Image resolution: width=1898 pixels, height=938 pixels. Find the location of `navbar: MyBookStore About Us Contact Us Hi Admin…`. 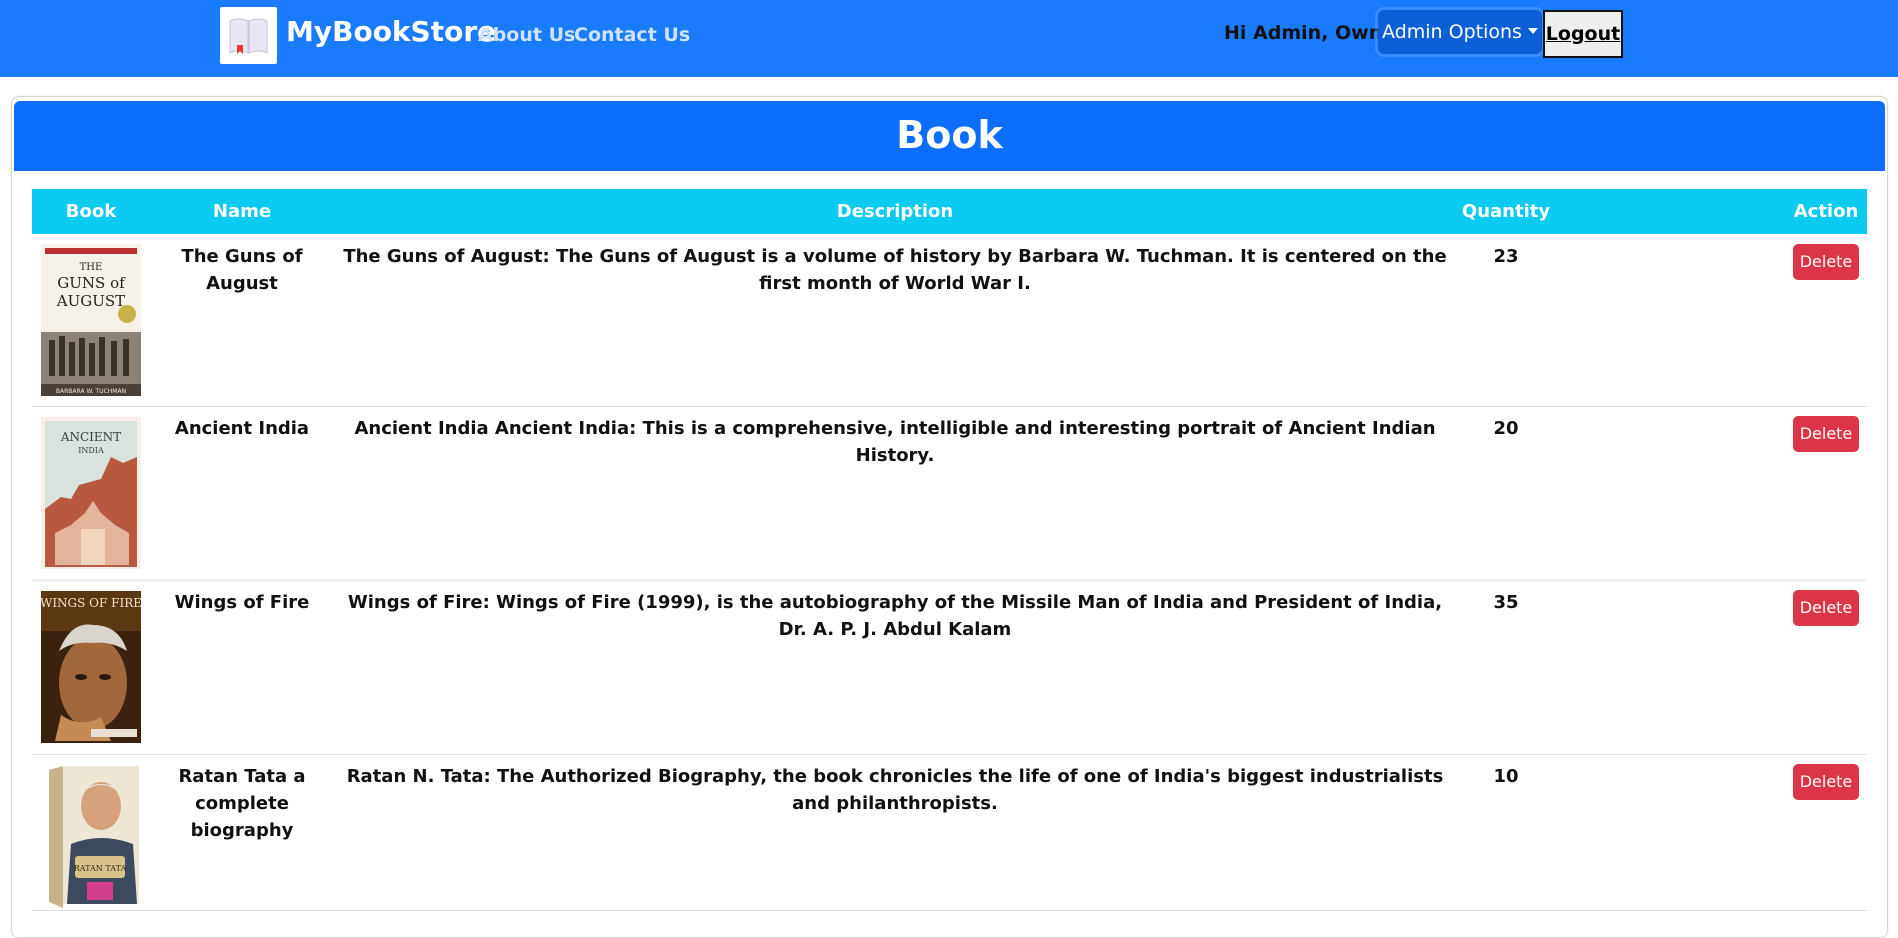

navbar: MyBookStore About Us Contact Us Hi Admin… is located at coordinates (949, 38).